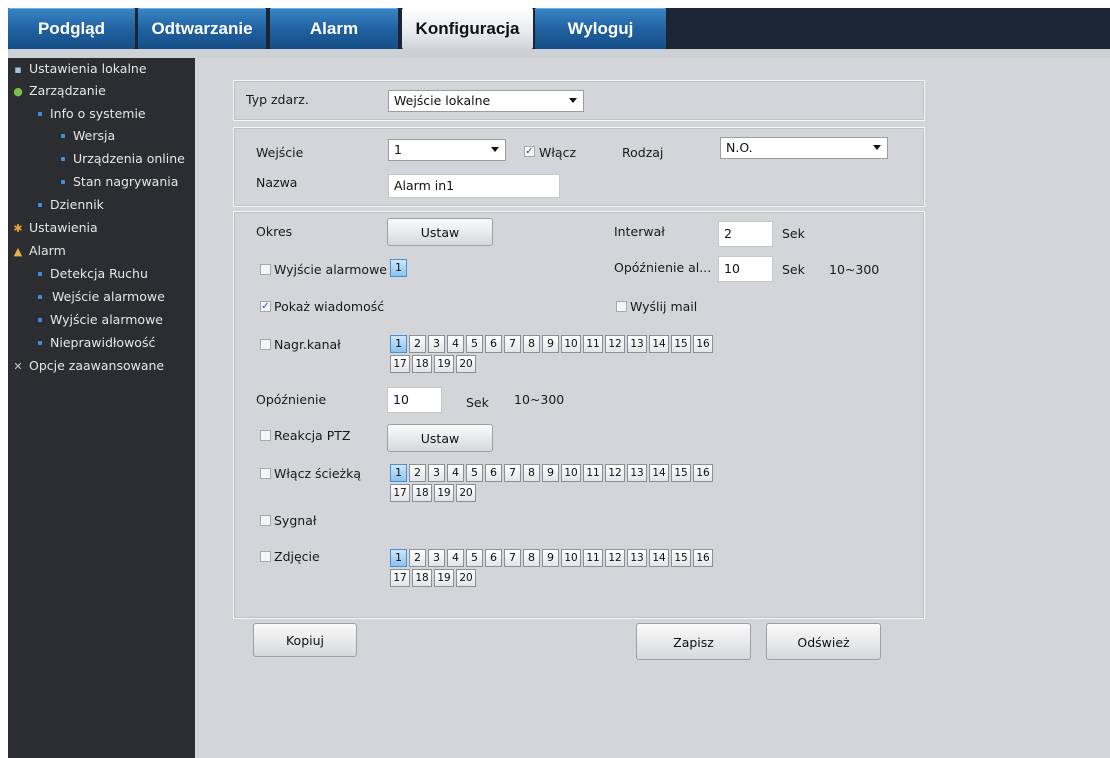  I want to click on tab-configuration: Konfiguracja, so click(467, 28).